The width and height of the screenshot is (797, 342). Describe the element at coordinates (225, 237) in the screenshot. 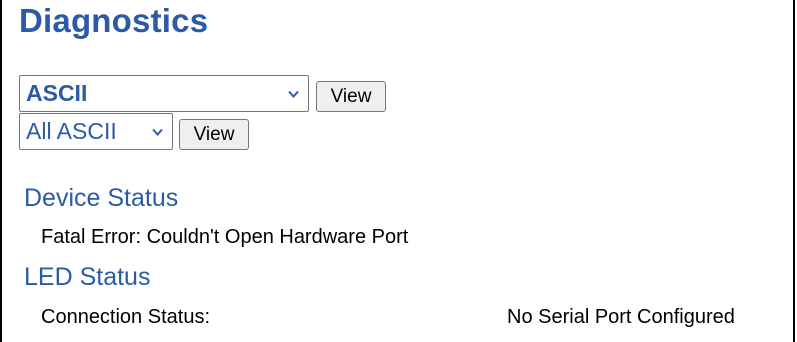

I see `device-status-message: Fatal Error: Couldn't Open Hardware Port` at that location.